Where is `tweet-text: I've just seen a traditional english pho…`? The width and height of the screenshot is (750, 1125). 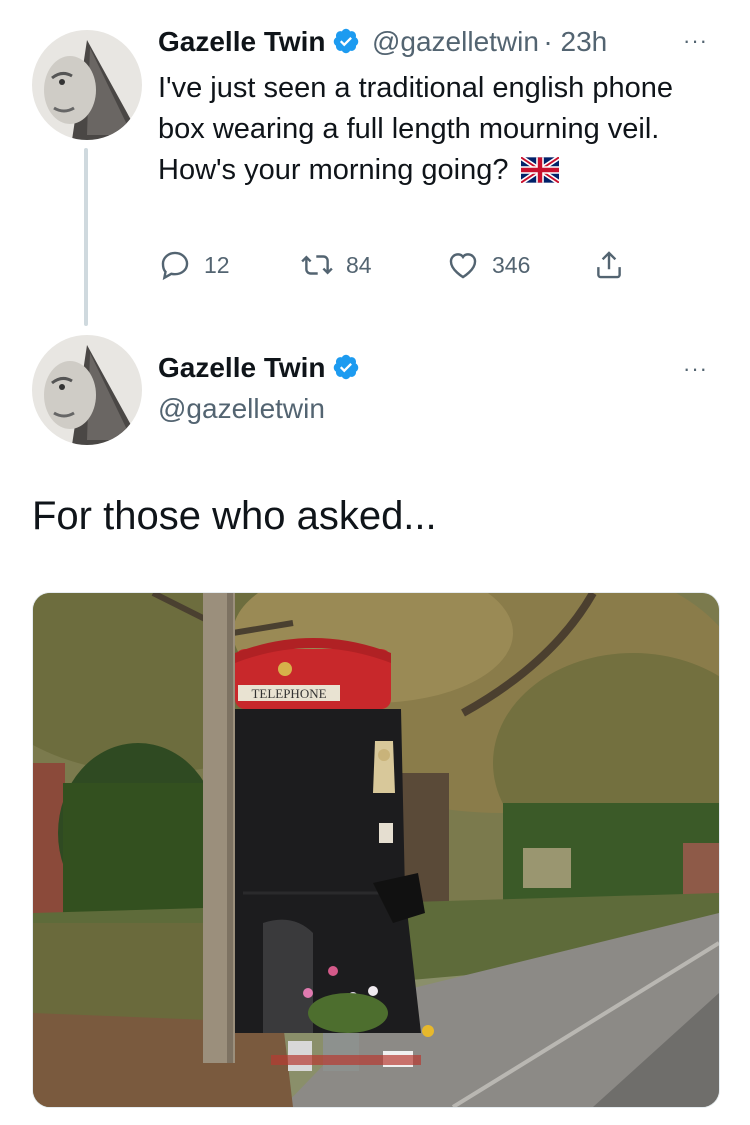 tweet-text: I've just seen a traditional english pho… is located at coordinates (418, 131).